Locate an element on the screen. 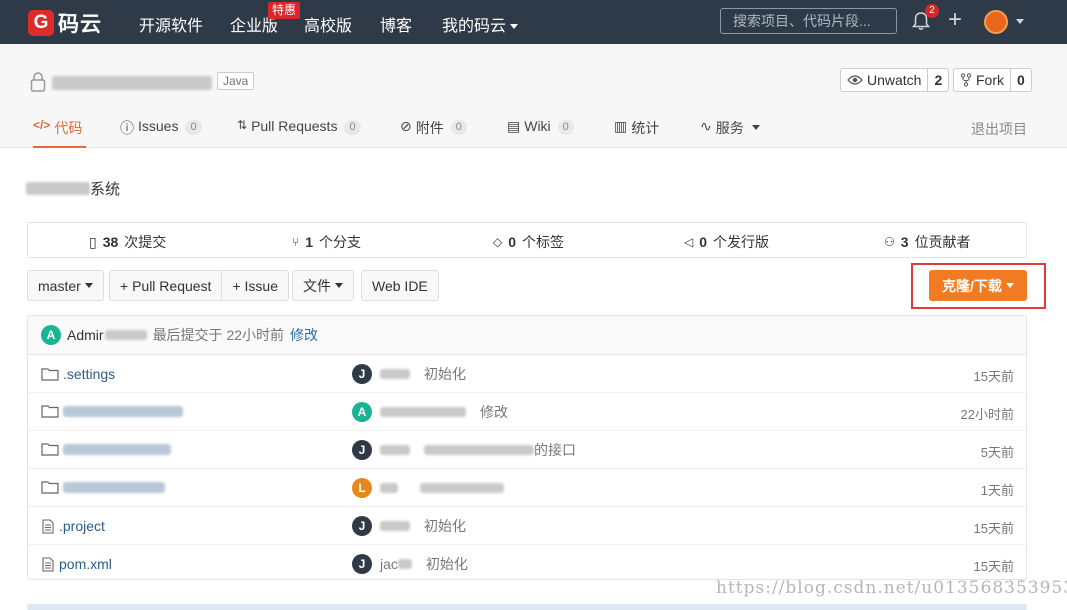 The height and width of the screenshot is (610, 1067). tab-attachments: ⊘ 附件 0 is located at coordinates (433, 133).